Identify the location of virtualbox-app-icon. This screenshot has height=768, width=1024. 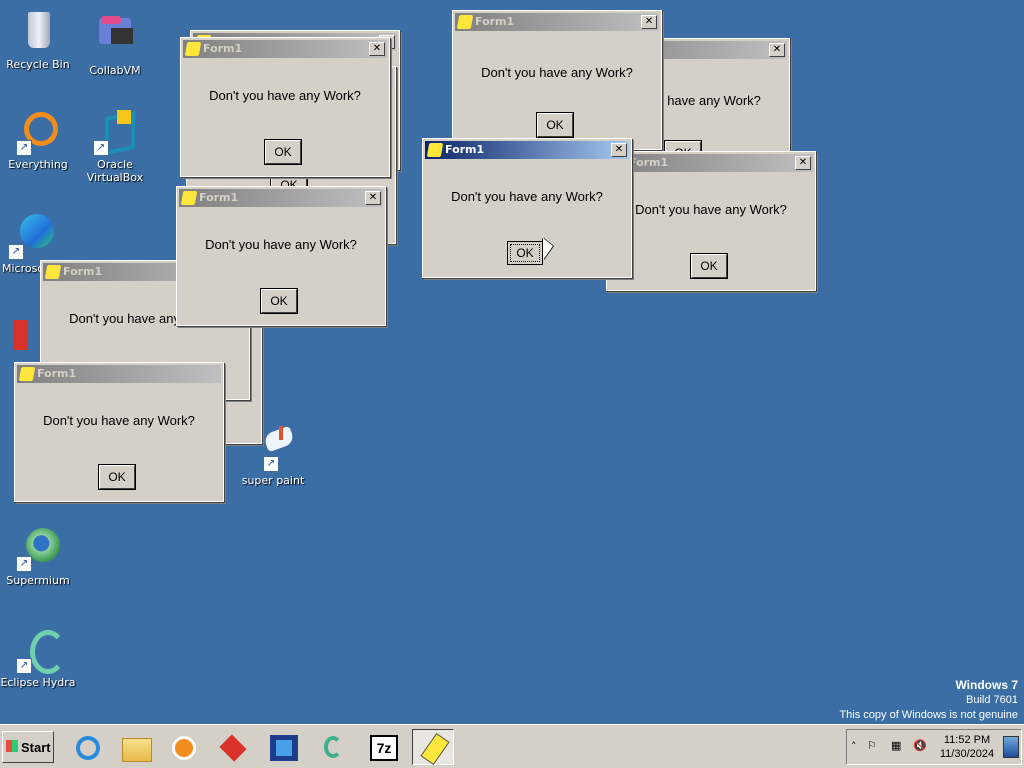
(284, 748).